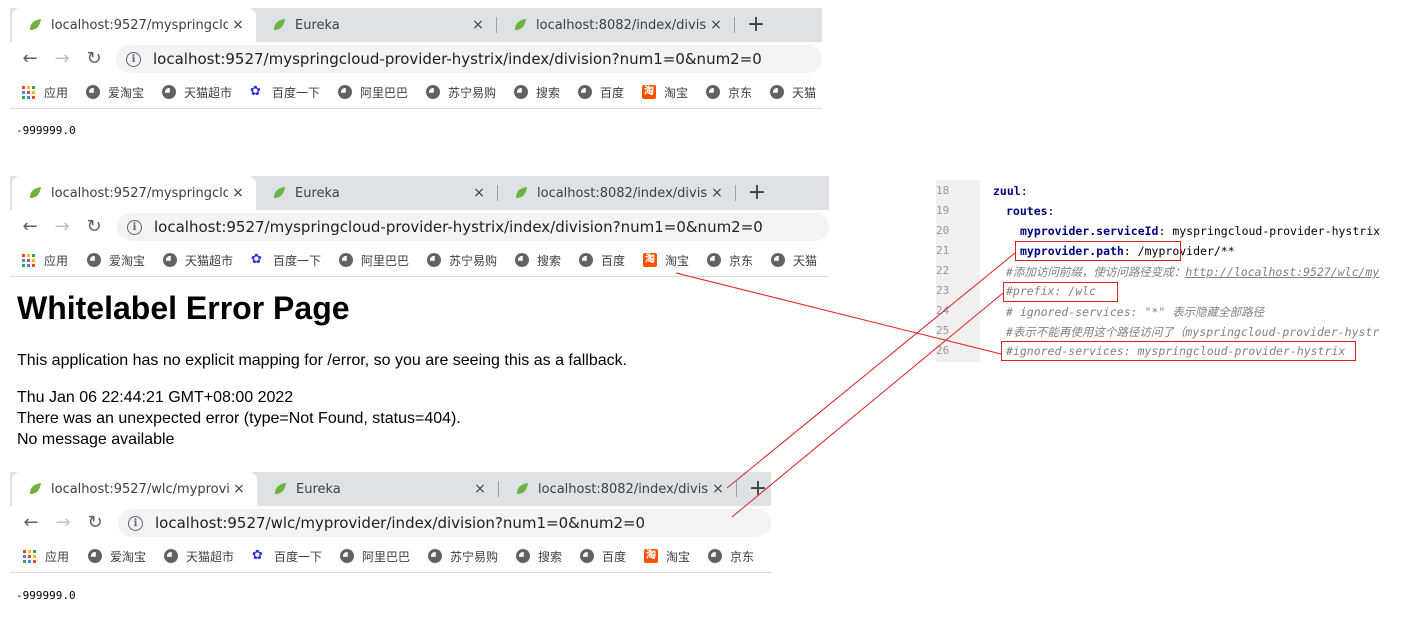 The width and height of the screenshot is (1416, 617). Describe the element at coordinates (126, 92) in the screenshot. I see `bookmark-label: 爱淘宝` at that location.